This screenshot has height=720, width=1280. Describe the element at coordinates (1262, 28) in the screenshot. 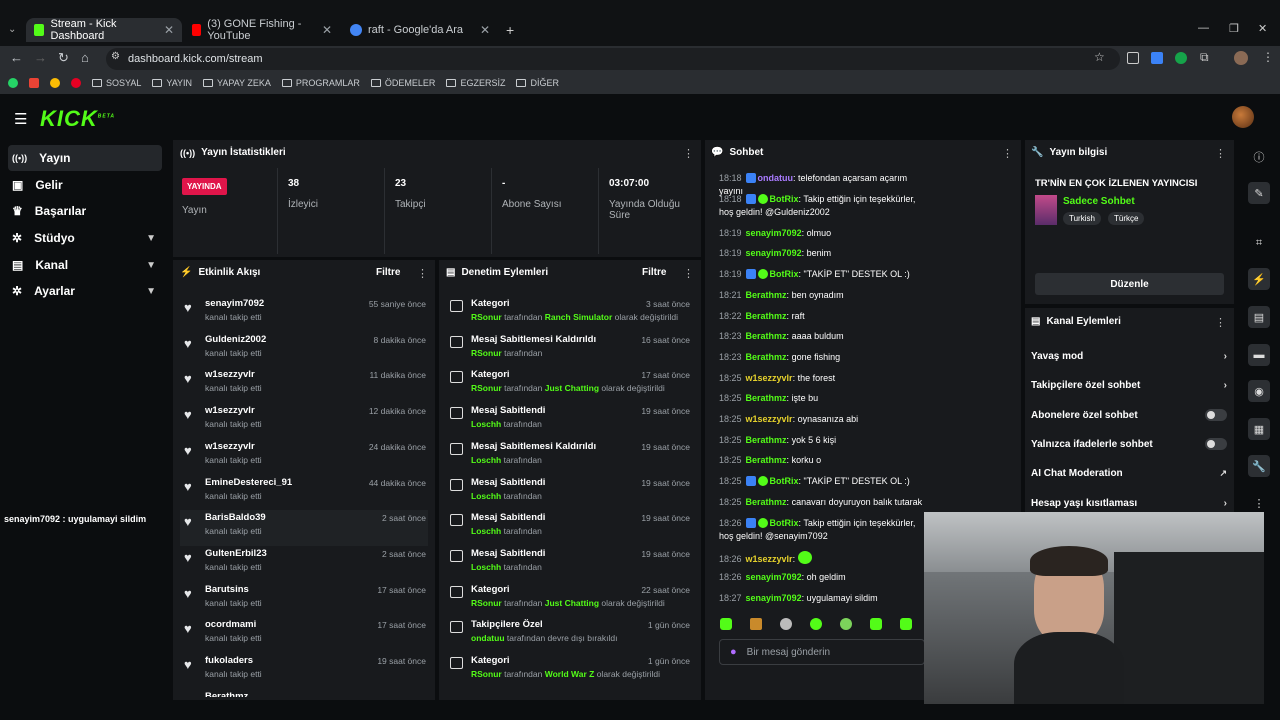

I see `close-window-icon: ✕` at that location.